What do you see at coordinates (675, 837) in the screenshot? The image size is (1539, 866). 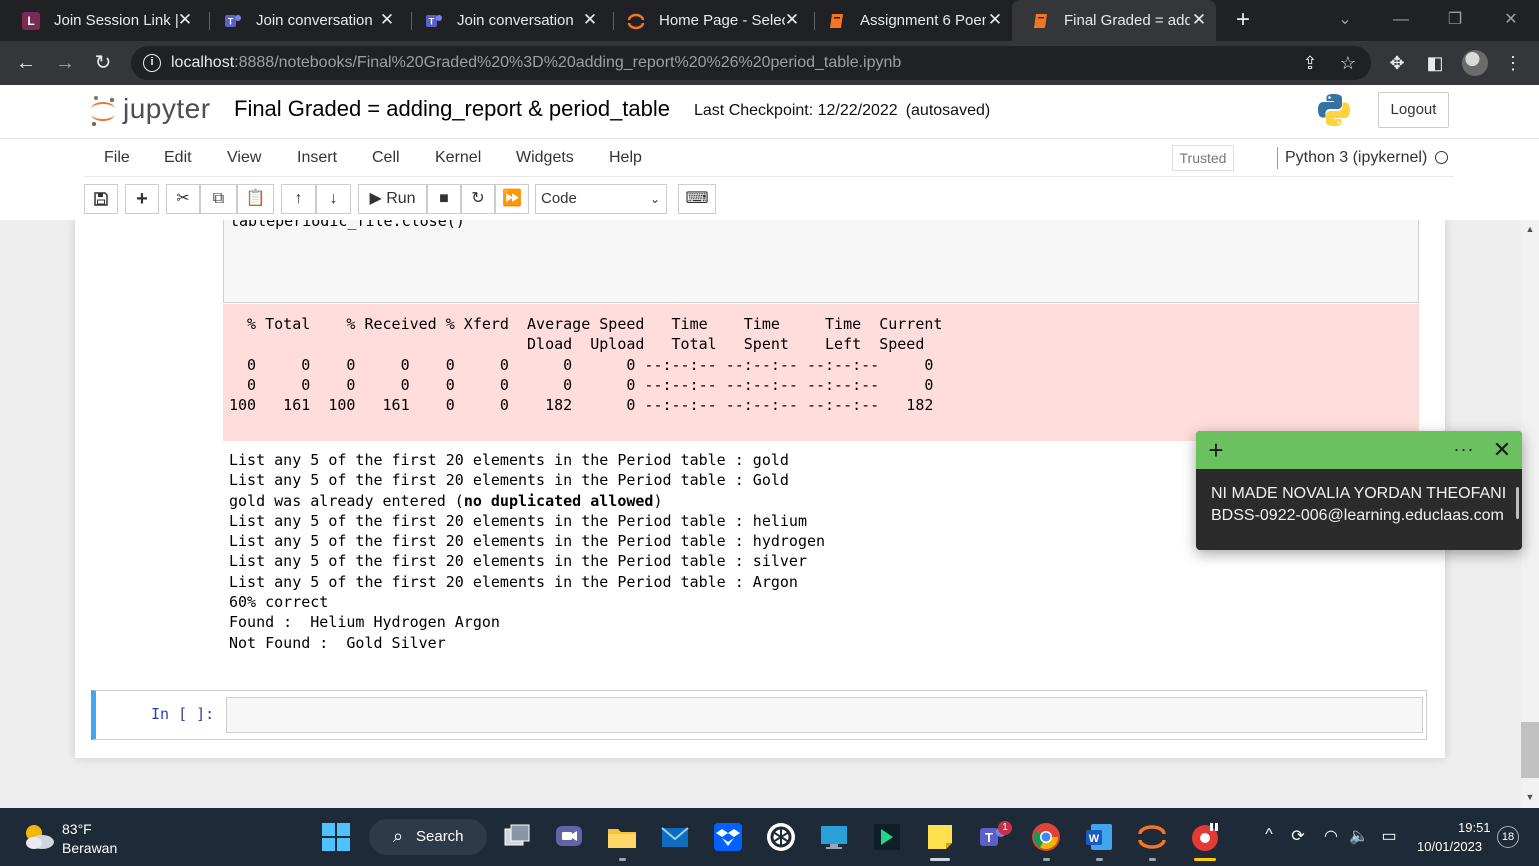 I see `mail-icon` at bounding box center [675, 837].